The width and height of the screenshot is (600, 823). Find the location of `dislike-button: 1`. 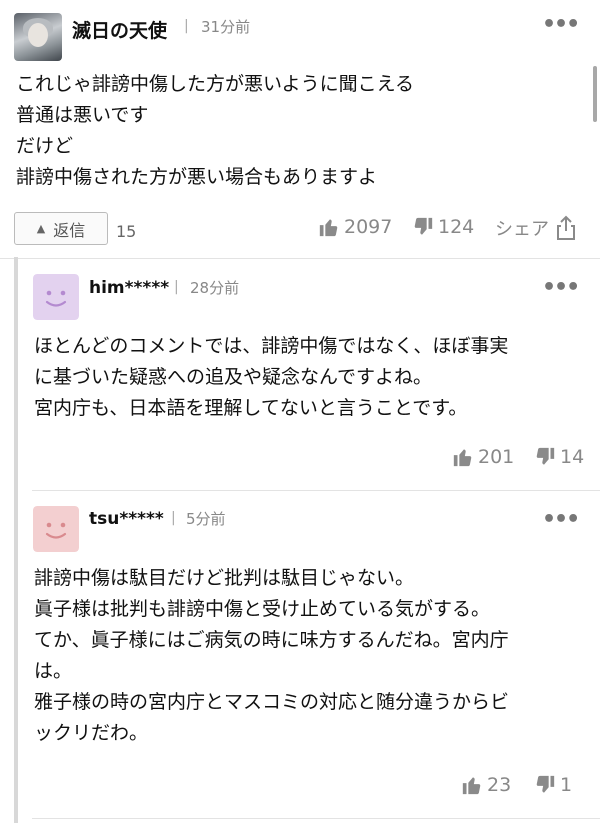

dislike-button: 1 is located at coordinates (553, 785).